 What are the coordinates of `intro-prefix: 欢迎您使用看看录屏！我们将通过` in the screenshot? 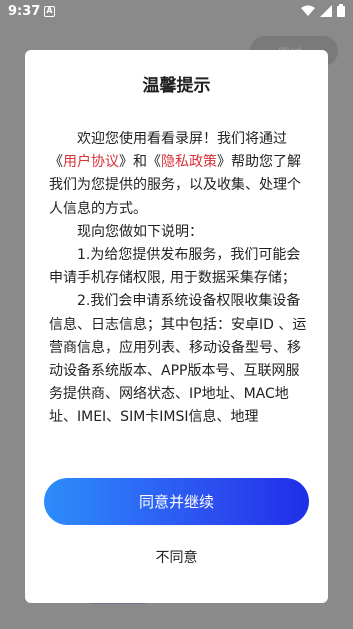 It's located at (182, 139).